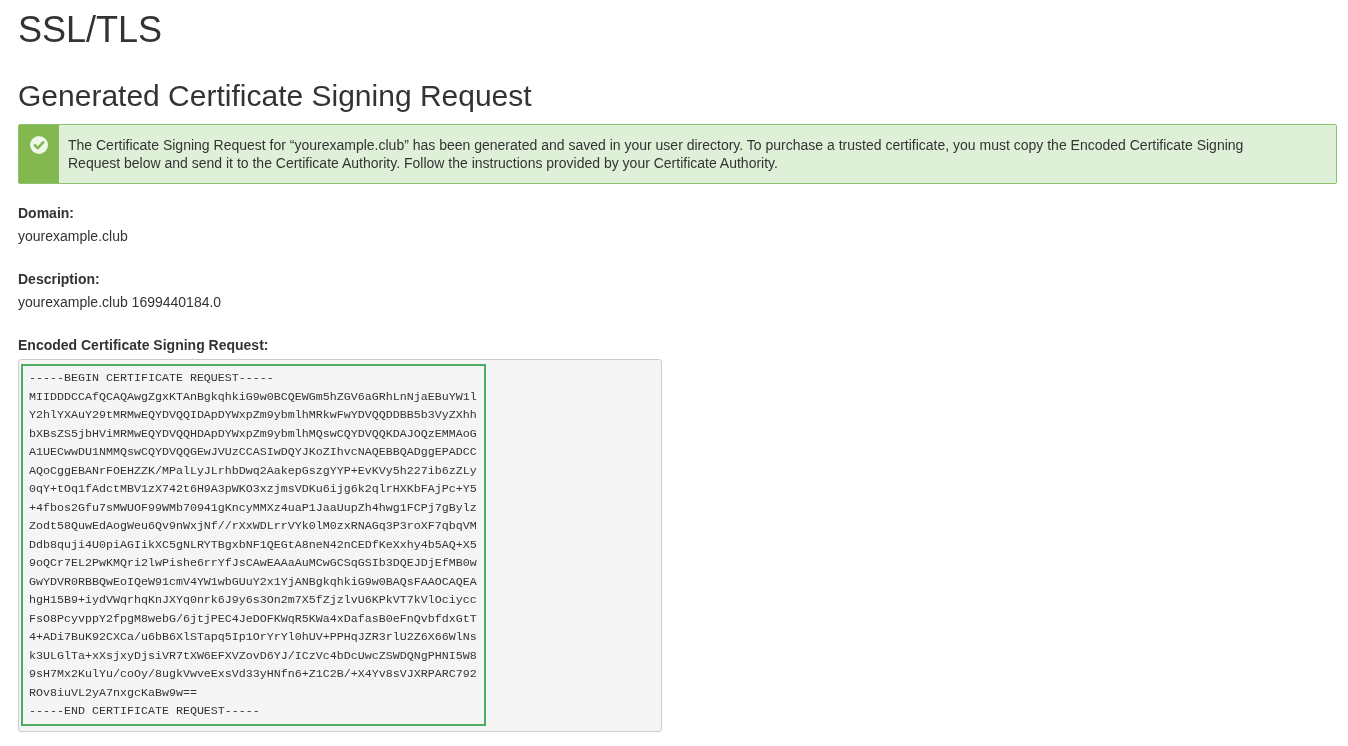  Describe the element at coordinates (46, 213) in the screenshot. I see `field-label: Domain:` at that location.